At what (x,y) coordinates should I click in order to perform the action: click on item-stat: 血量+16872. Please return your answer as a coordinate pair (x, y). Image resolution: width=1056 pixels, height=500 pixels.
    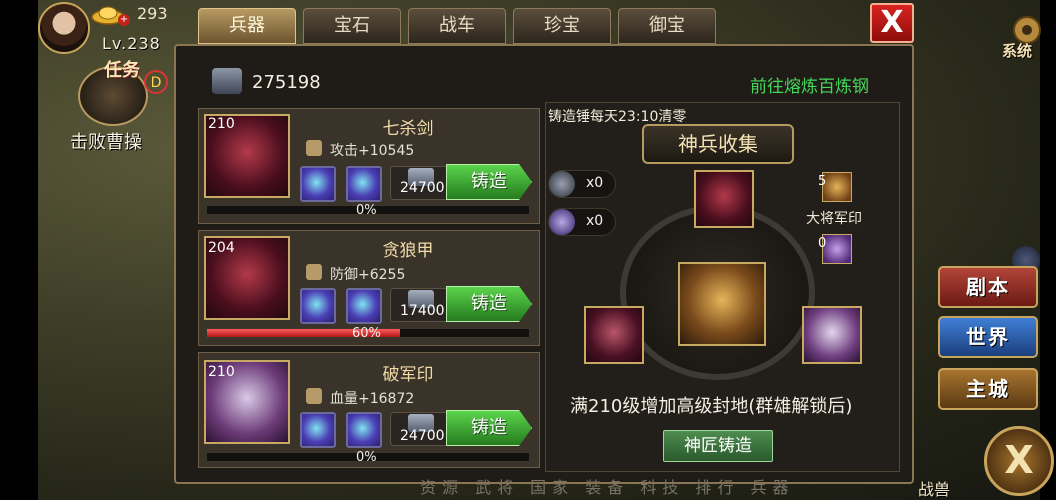
    Looking at the image, I should click on (372, 399).